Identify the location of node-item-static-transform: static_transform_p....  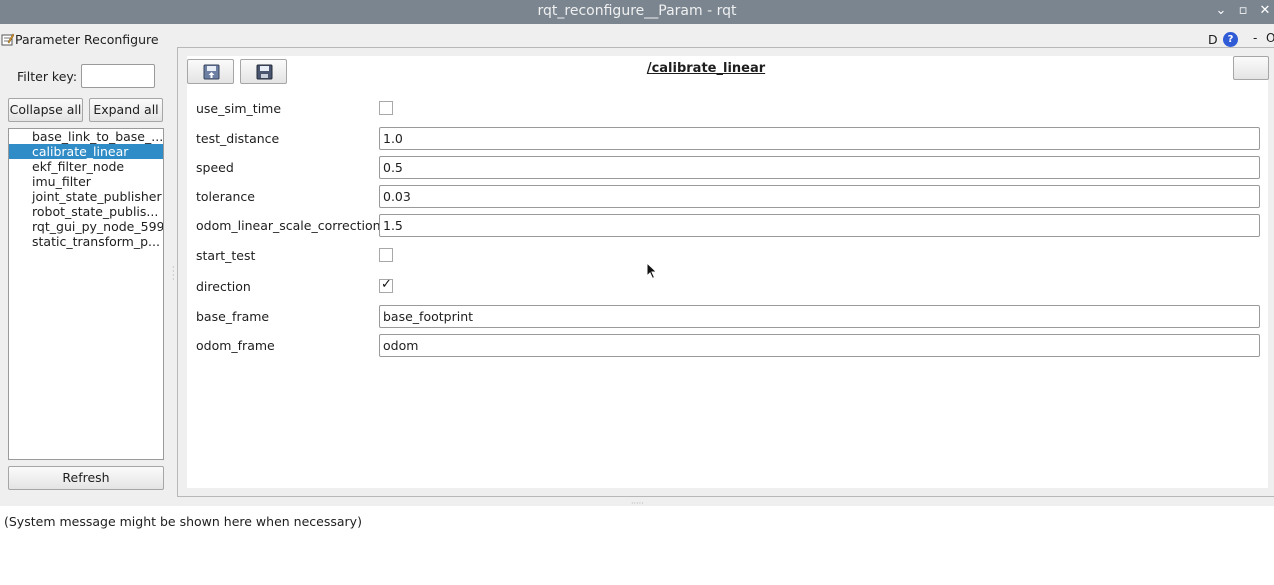
(86, 241).